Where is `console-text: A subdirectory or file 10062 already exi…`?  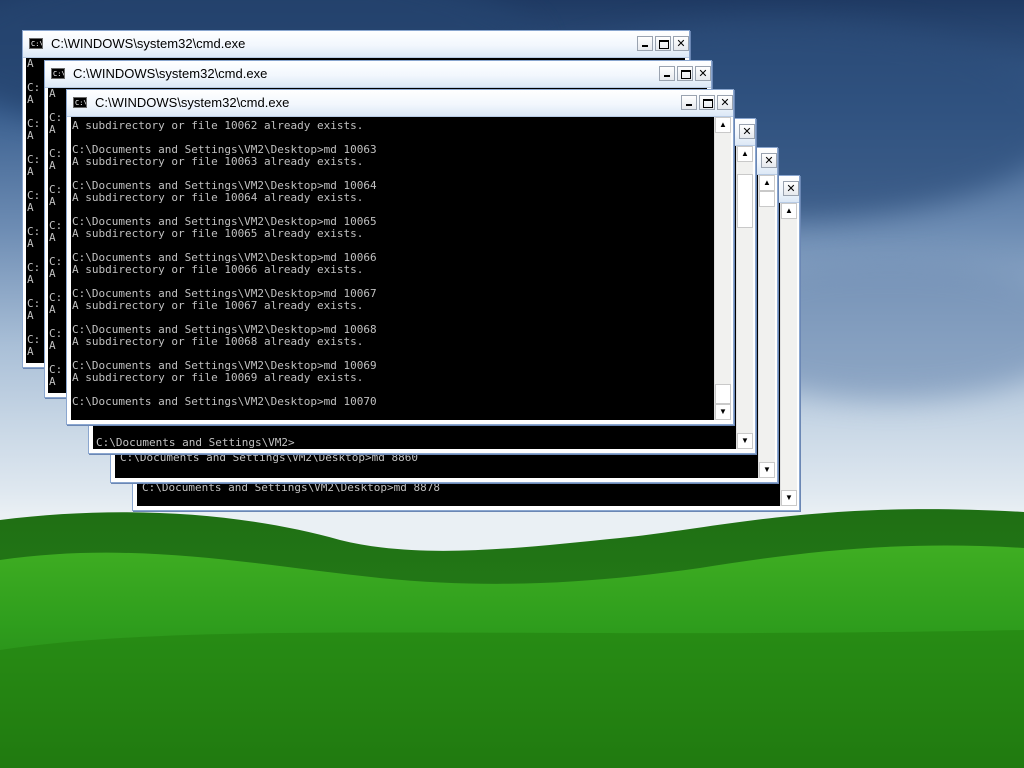
console-text: A subdirectory or file 10062 already exi… is located at coordinates (224, 263).